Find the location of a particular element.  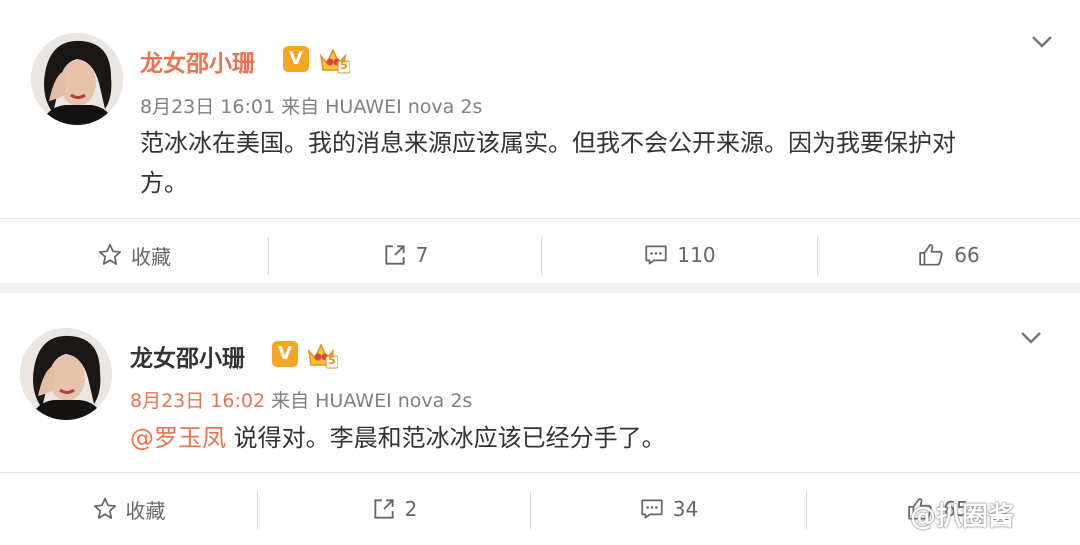

post-meta: 8月23日 16:02 来自 HUAWEI nova 2s is located at coordinates (301, 399).